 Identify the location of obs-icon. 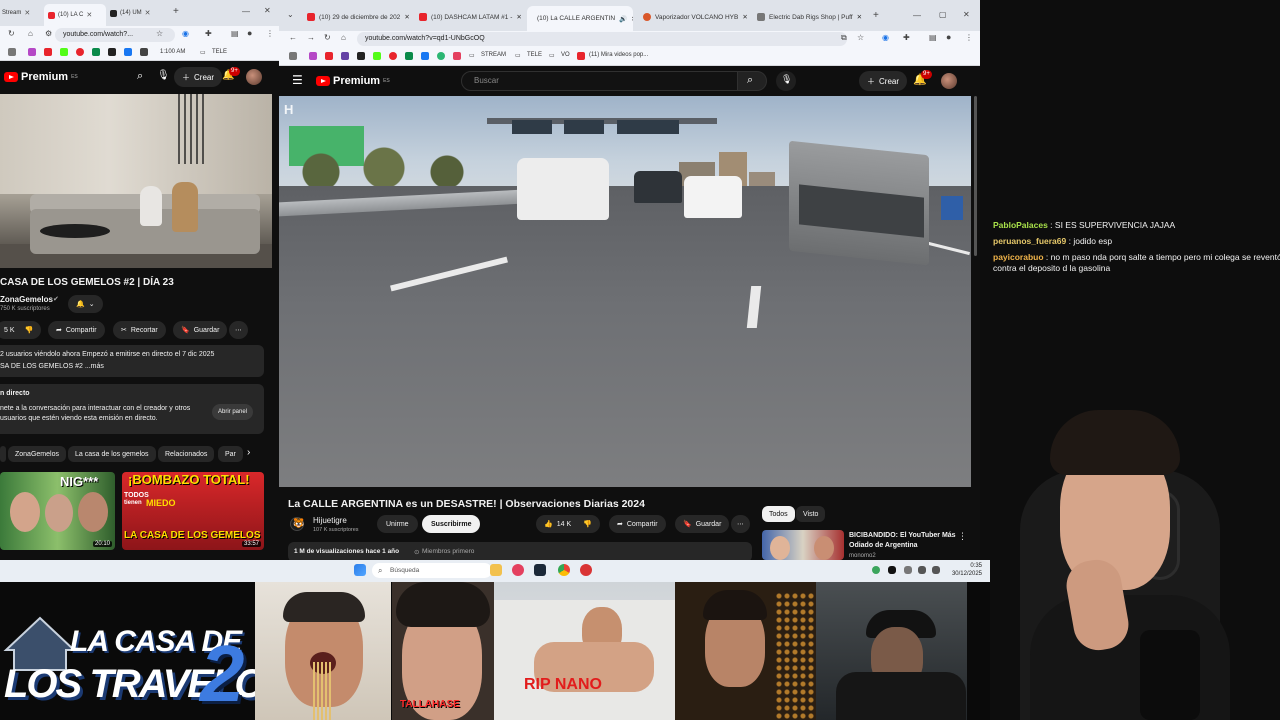
(586, 570).